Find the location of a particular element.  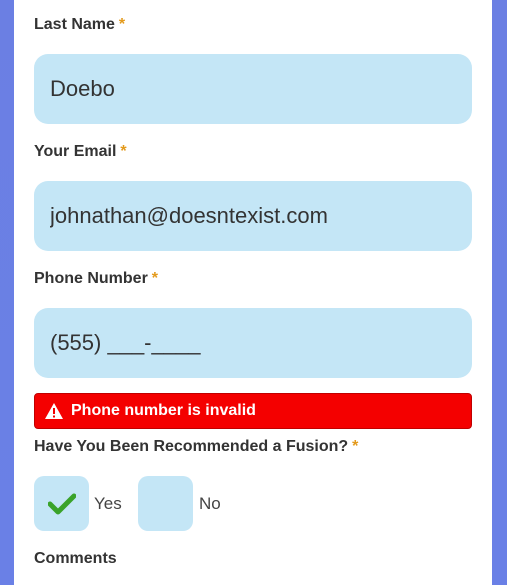

recommended-no-label: No is located at coordinates (210, 504).